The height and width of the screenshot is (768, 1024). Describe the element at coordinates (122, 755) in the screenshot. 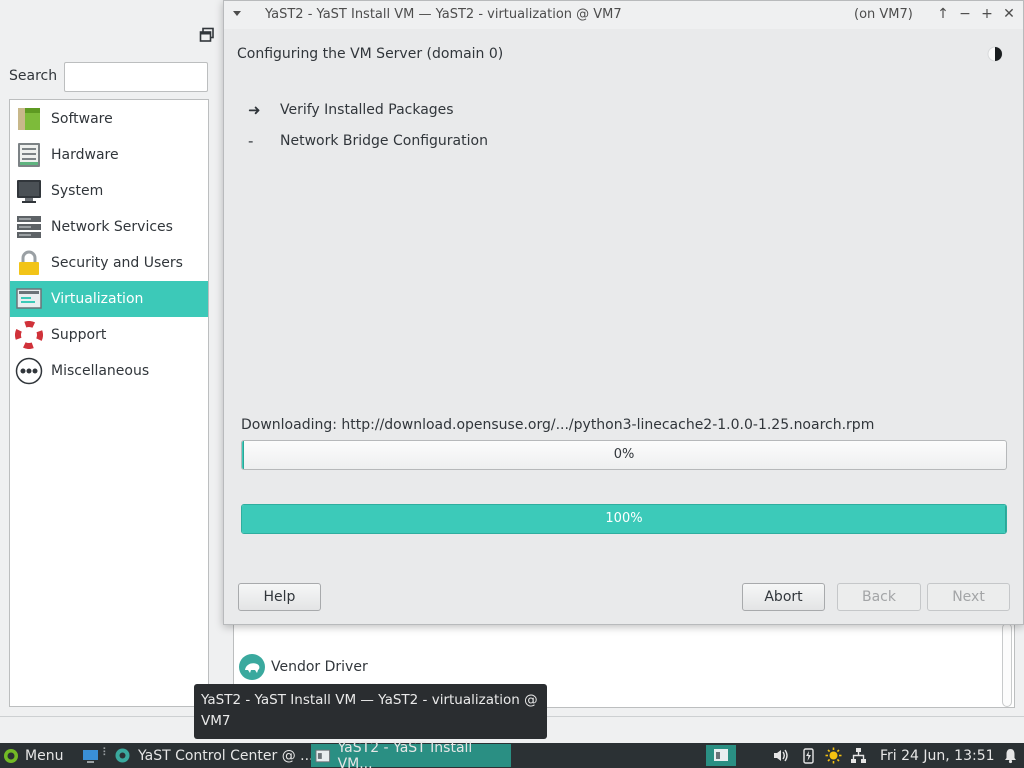

I see `yast-launcher-icon` at that location.